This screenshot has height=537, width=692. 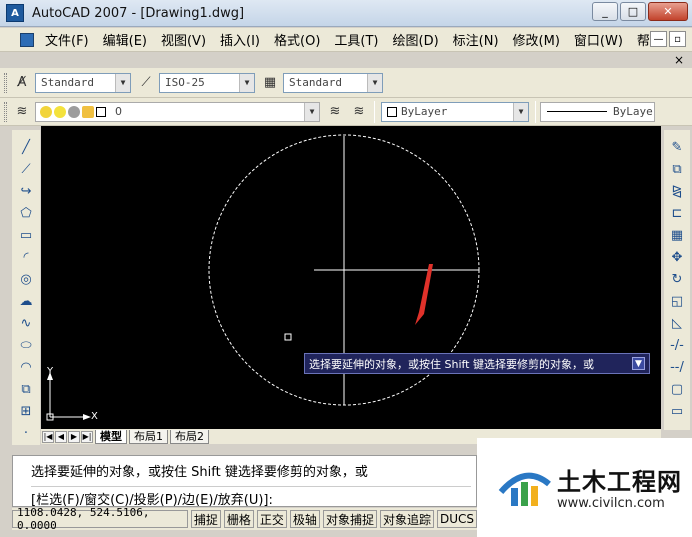 I want to click on polar-toggle: 极轴, so click(x=304, y=519).